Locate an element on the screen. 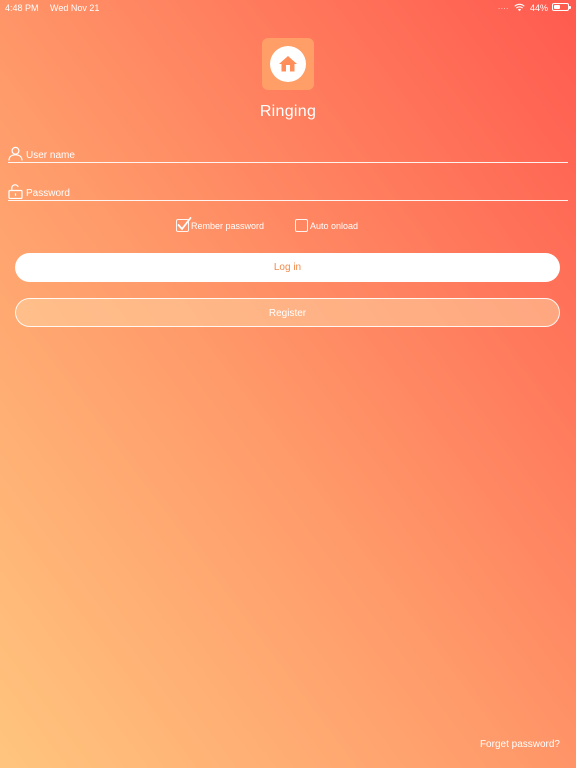  app-title: Ringing is located at coordinates (288, 111).